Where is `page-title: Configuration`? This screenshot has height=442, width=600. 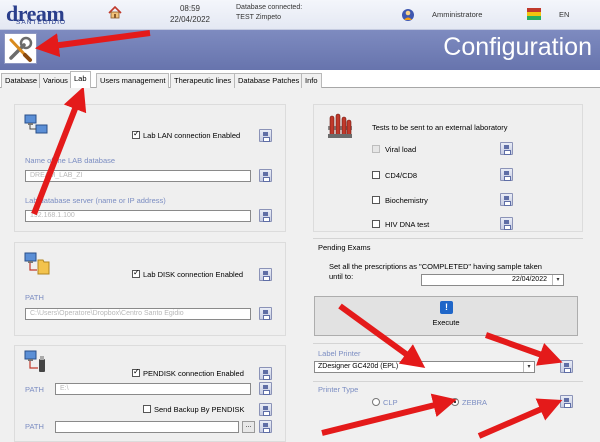
page-title: Configuration is located at coordinates (517, 47).